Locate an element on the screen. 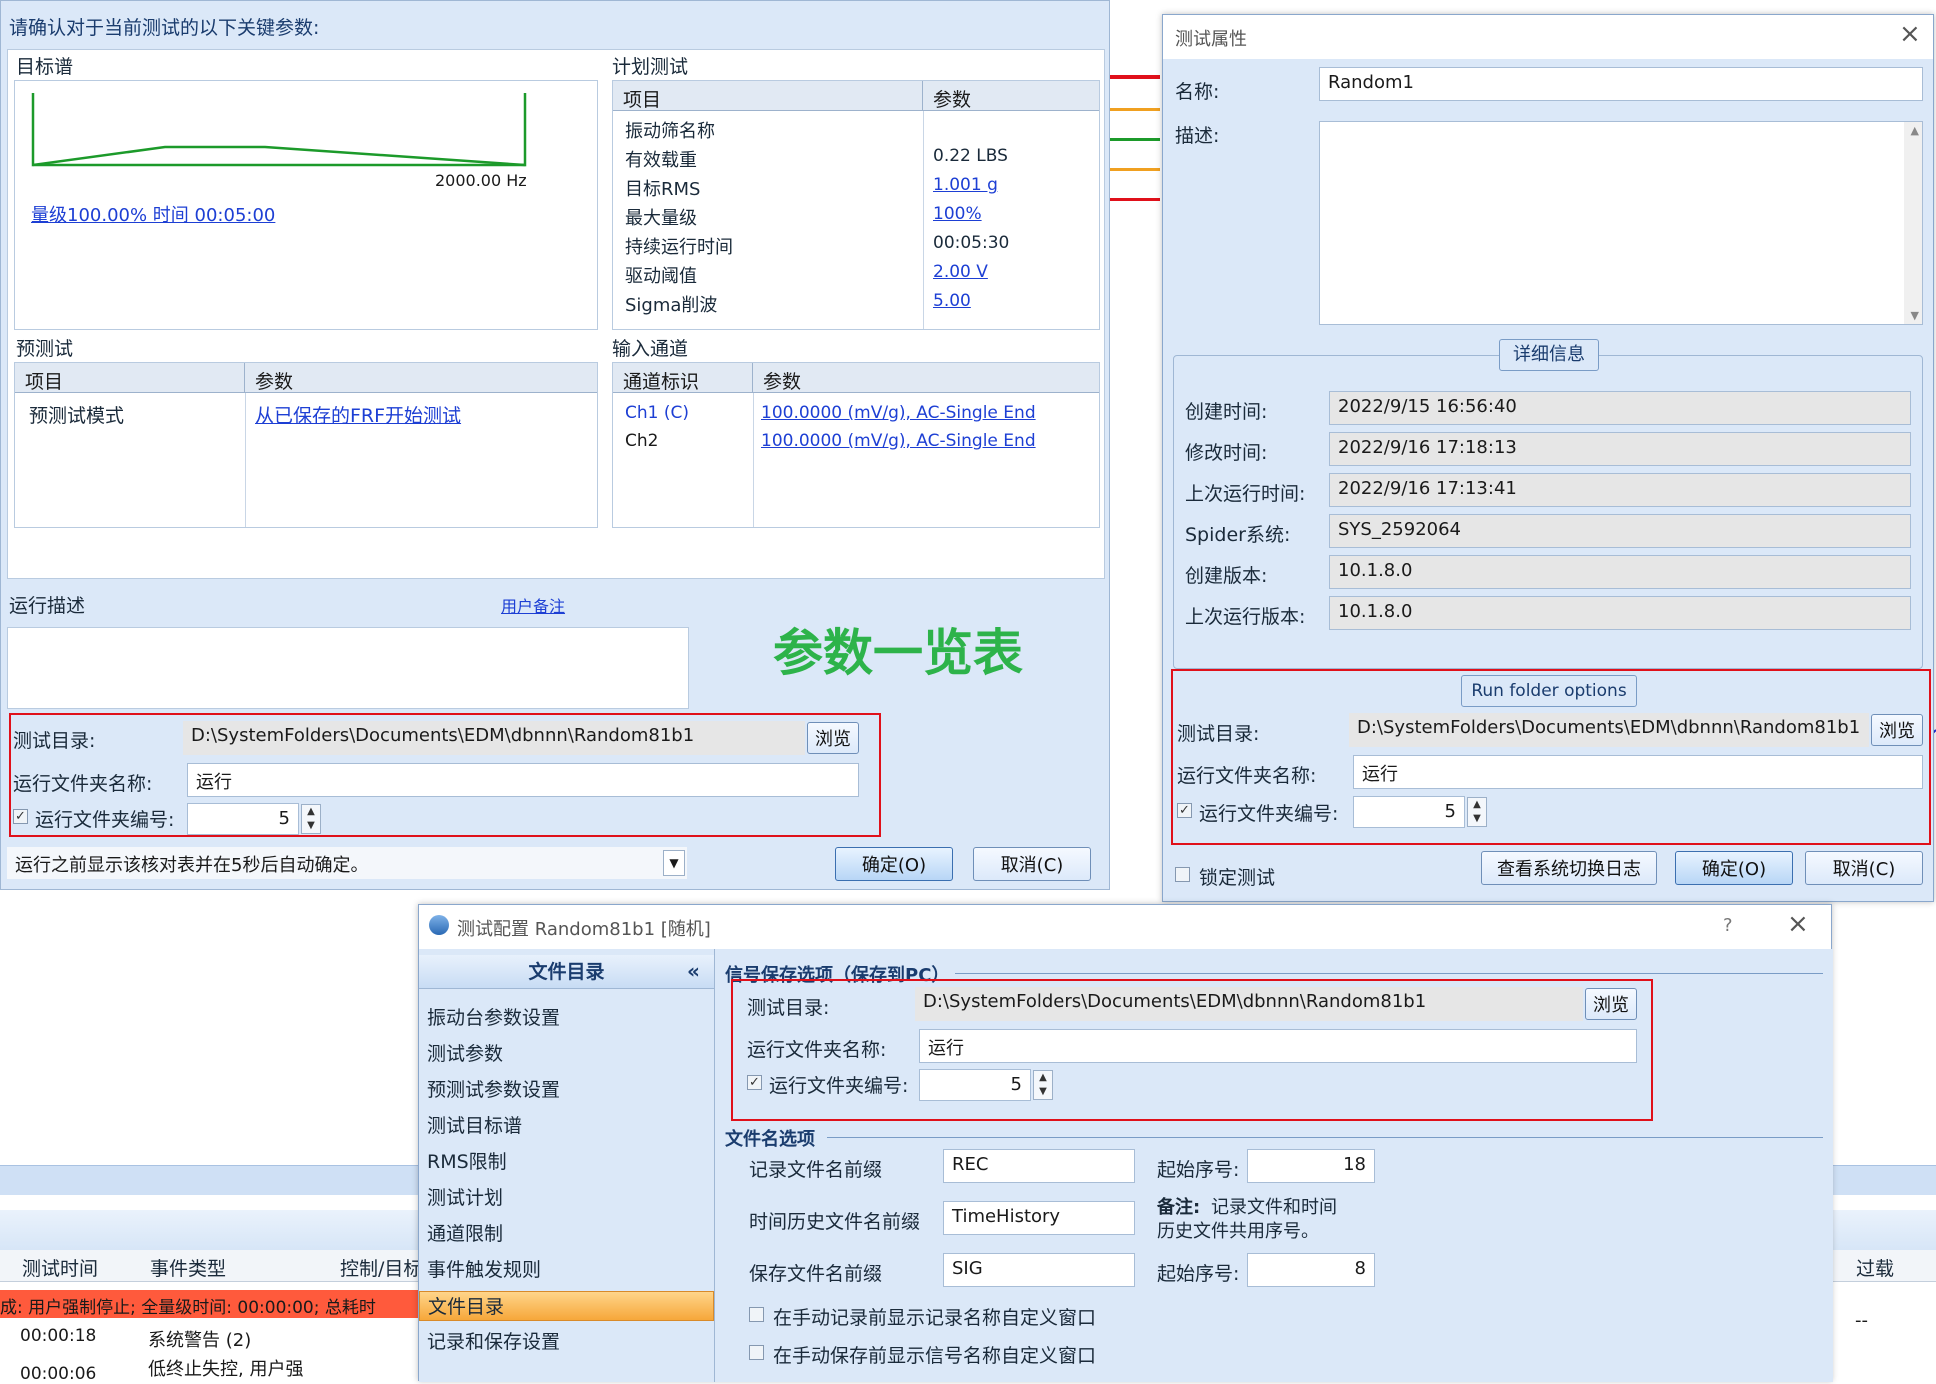  in-col-divider is located at coordinates (753, 460).